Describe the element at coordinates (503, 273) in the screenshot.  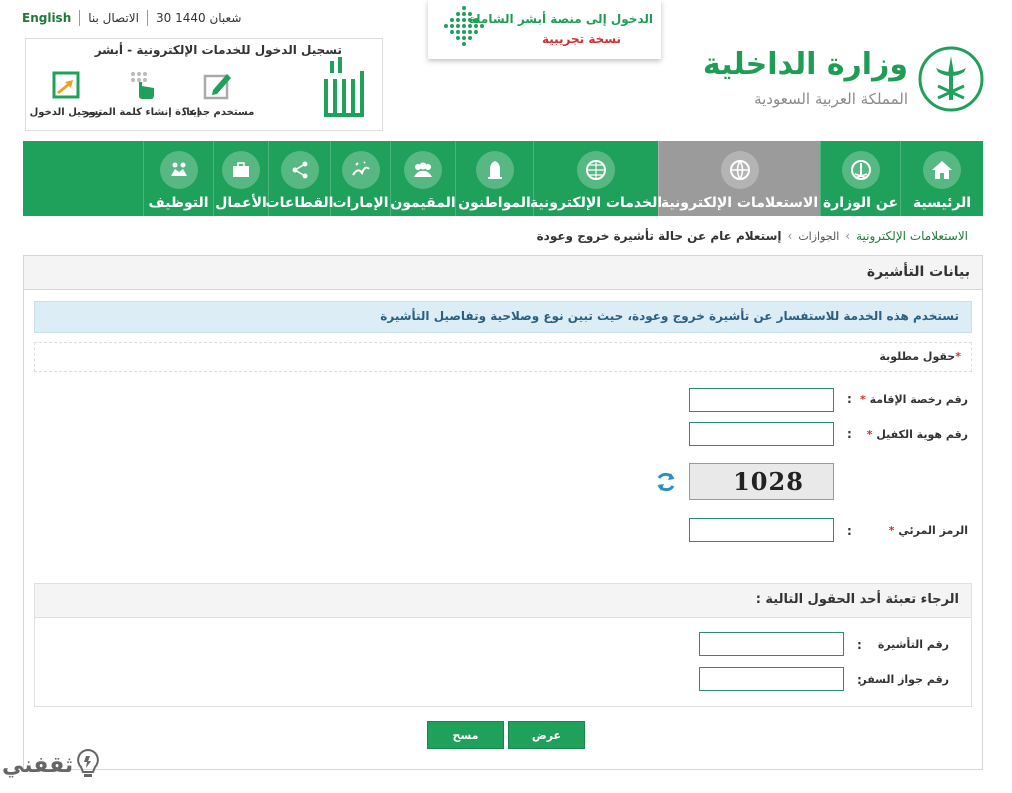
I see `panel-title: بيانات التأشيرة` at that location.